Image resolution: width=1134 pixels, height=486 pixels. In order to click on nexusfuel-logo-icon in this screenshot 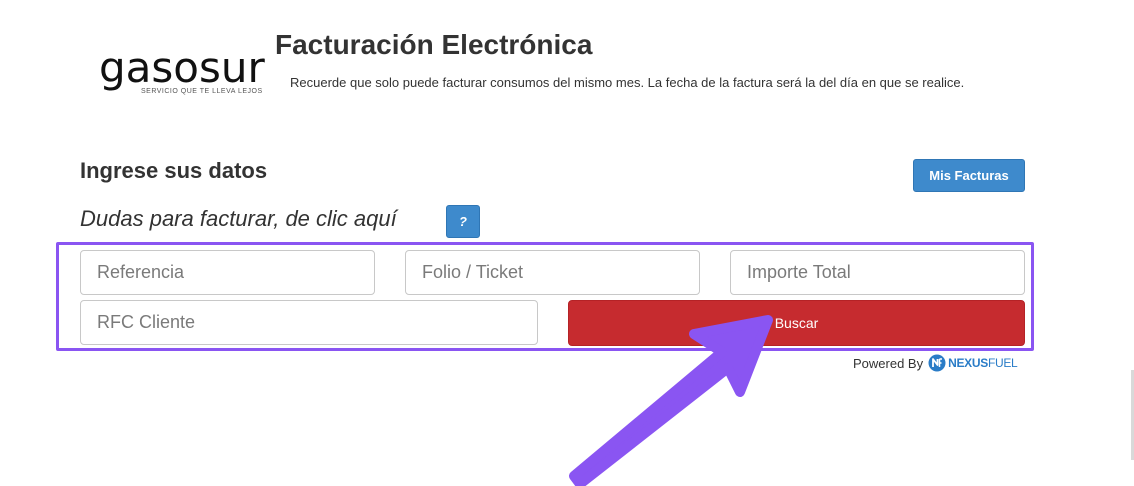, I will do `click(937, 363)`.